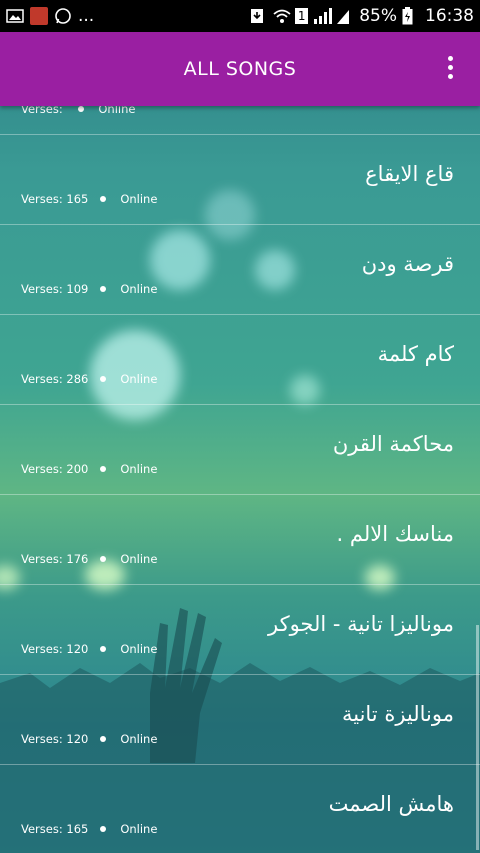 This screenshot has width=480, height=853. I want to click on song-title: قاع الايقاع, so click(409, 174).